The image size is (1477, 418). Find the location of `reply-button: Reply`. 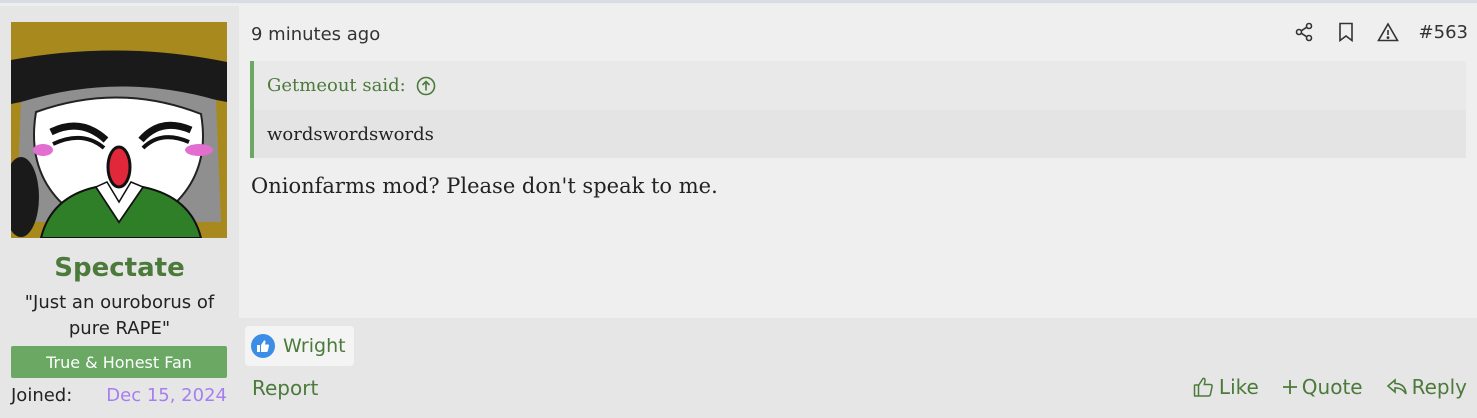

reply-button: Reply is located at coordinates (1426, 387).